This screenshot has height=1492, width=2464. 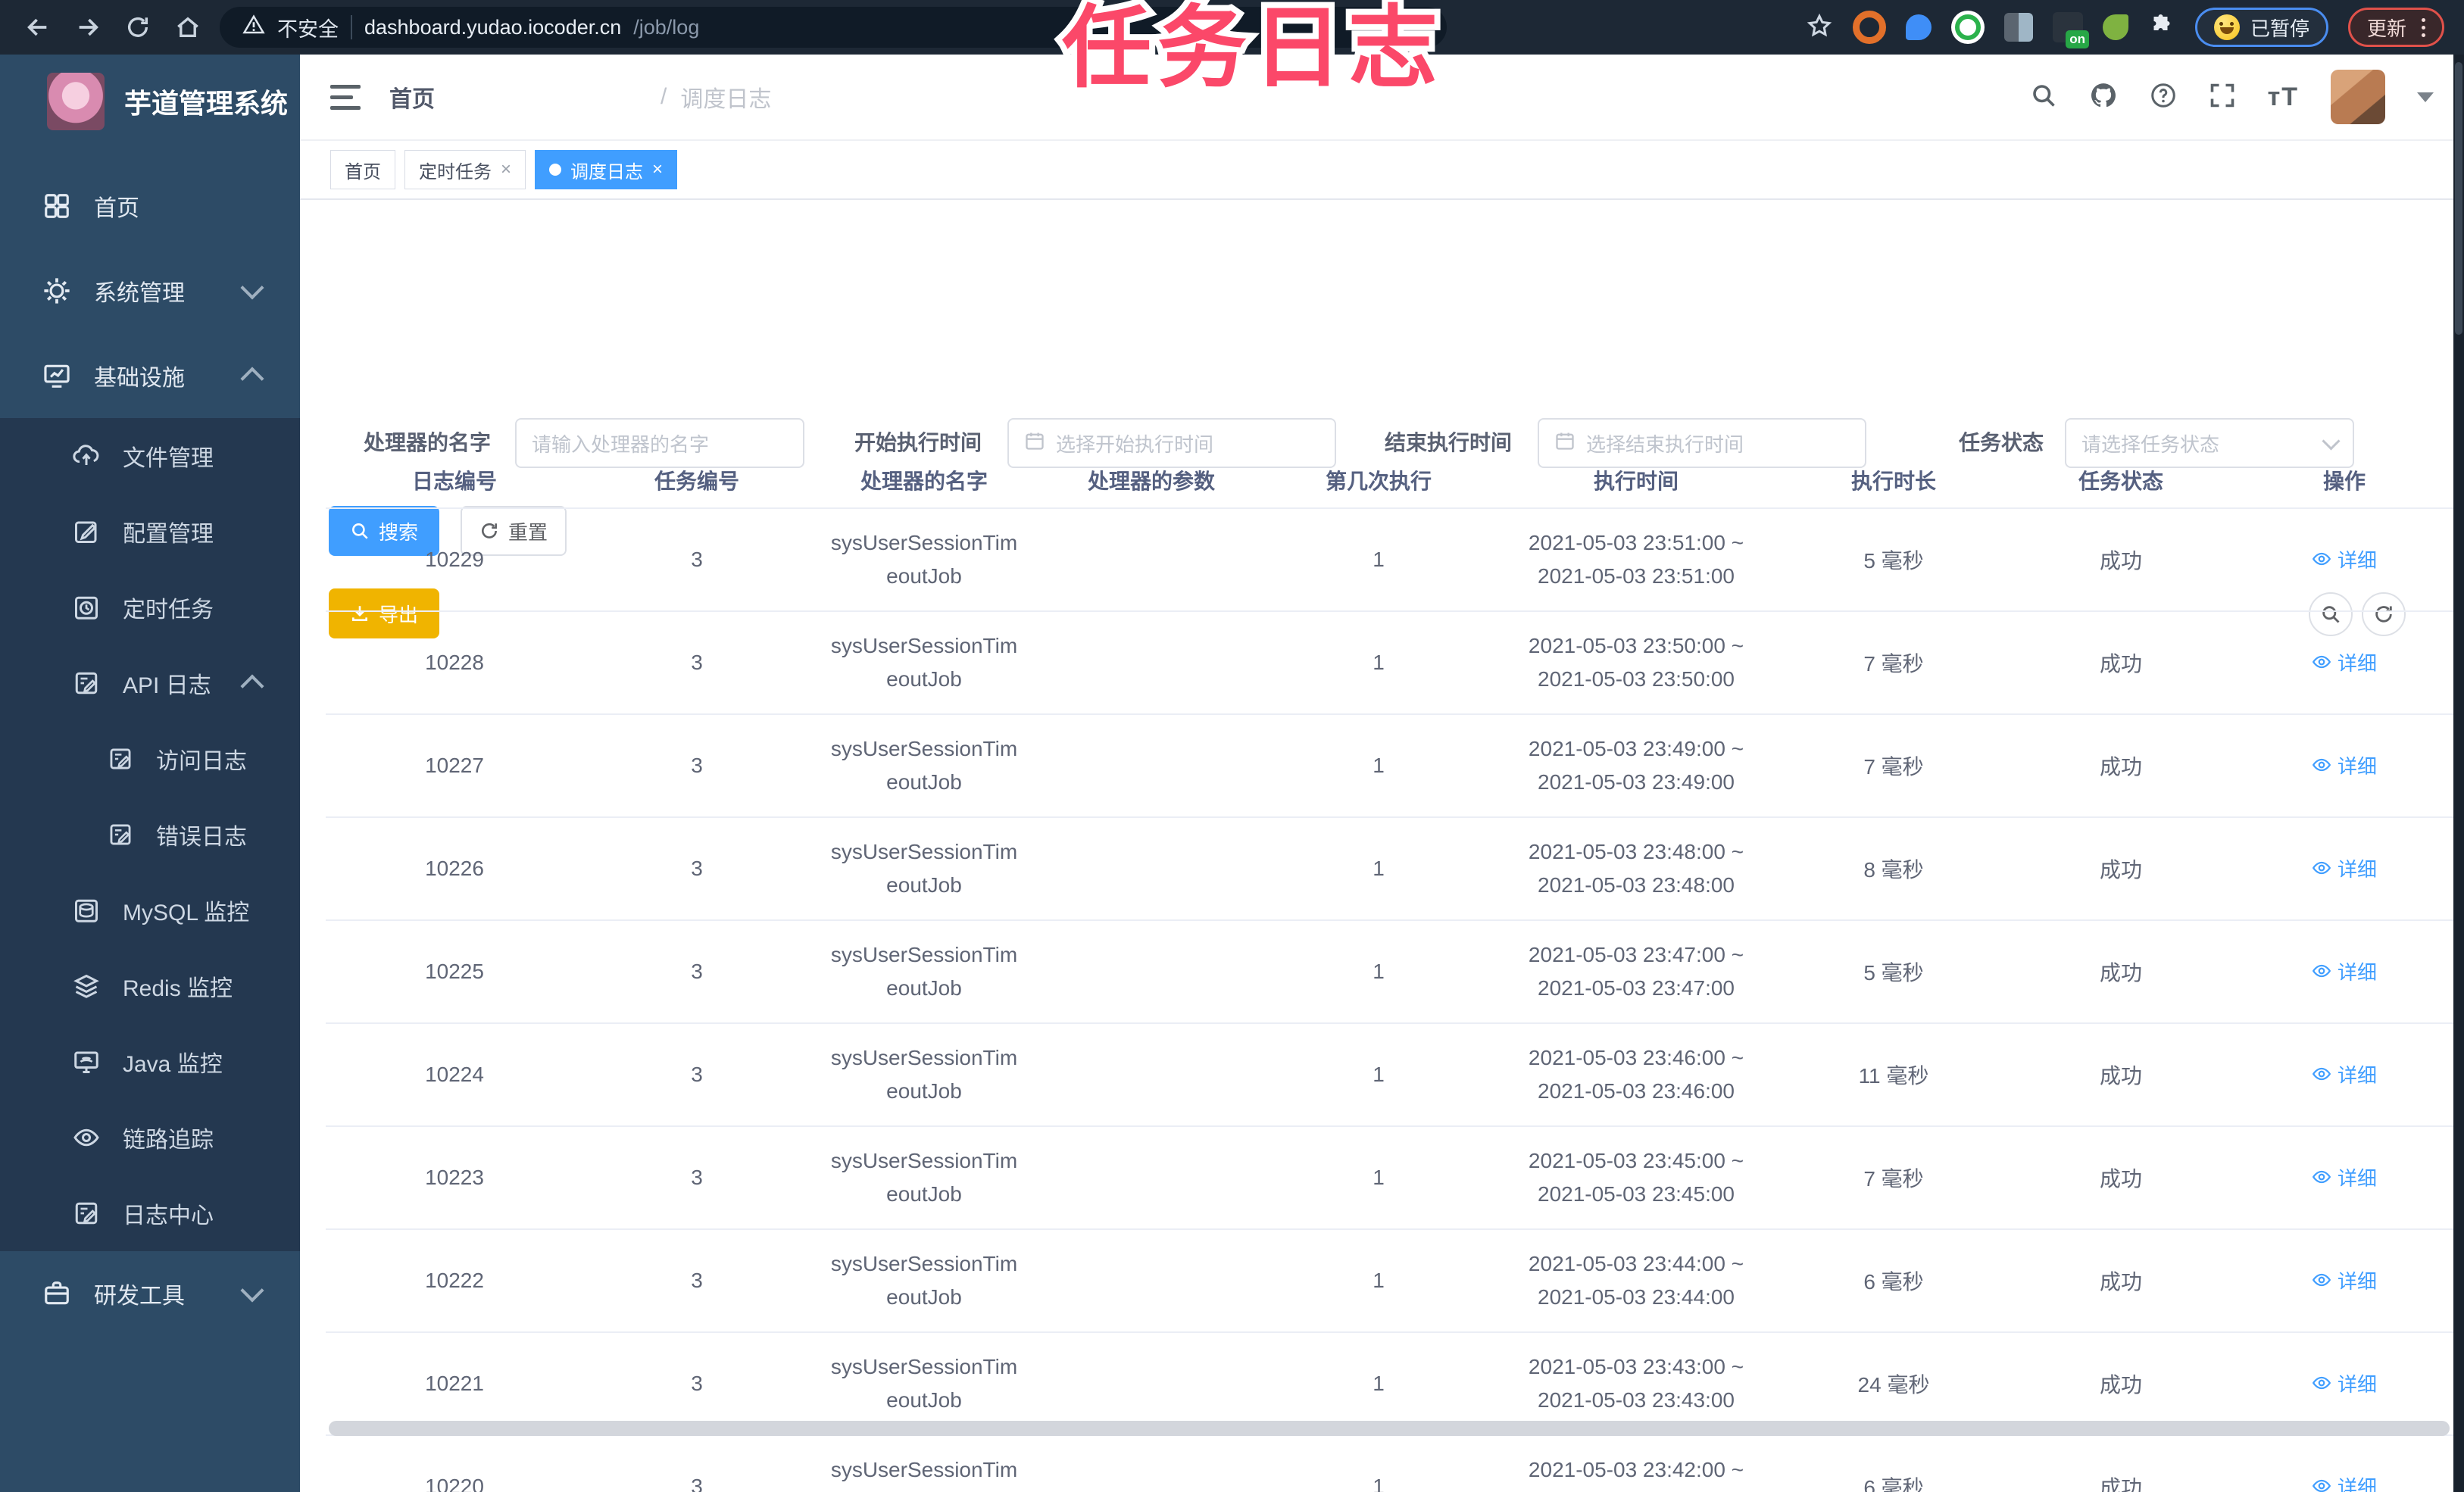 I want to click on sidebar-item-redis: Redis 监控, so click(x=150, y=986).